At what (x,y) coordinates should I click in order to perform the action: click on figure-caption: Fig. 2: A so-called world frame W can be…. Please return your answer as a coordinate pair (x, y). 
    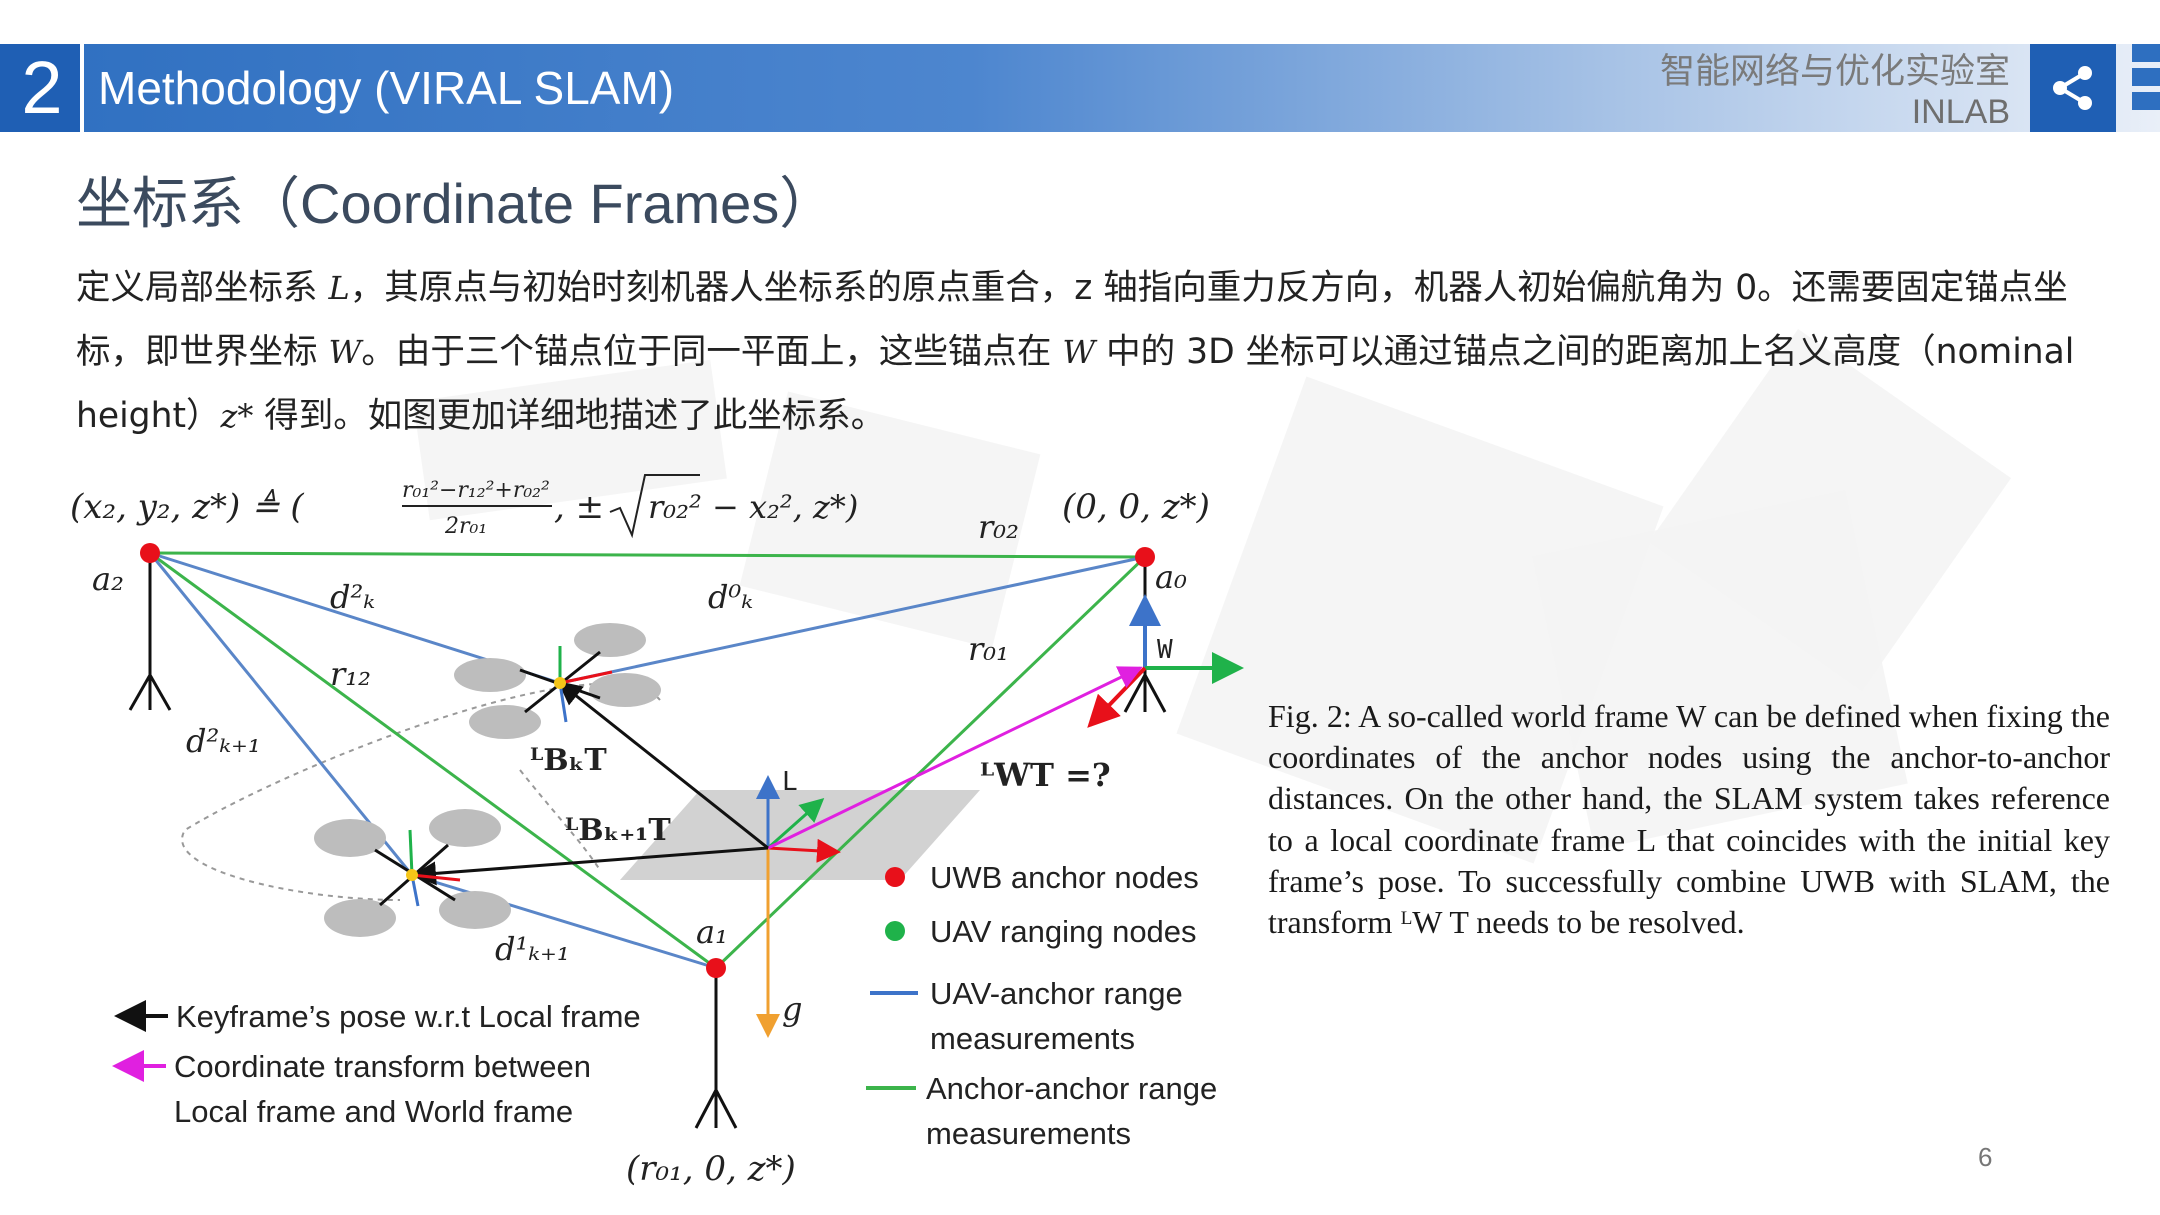
    Looking at the image, I should click on (1689, 819).